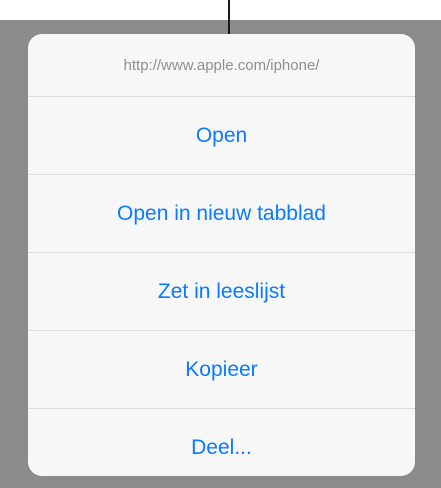  I want to click on add-to-reading-list-label: Zet in leeslijst, so click(221, 291).